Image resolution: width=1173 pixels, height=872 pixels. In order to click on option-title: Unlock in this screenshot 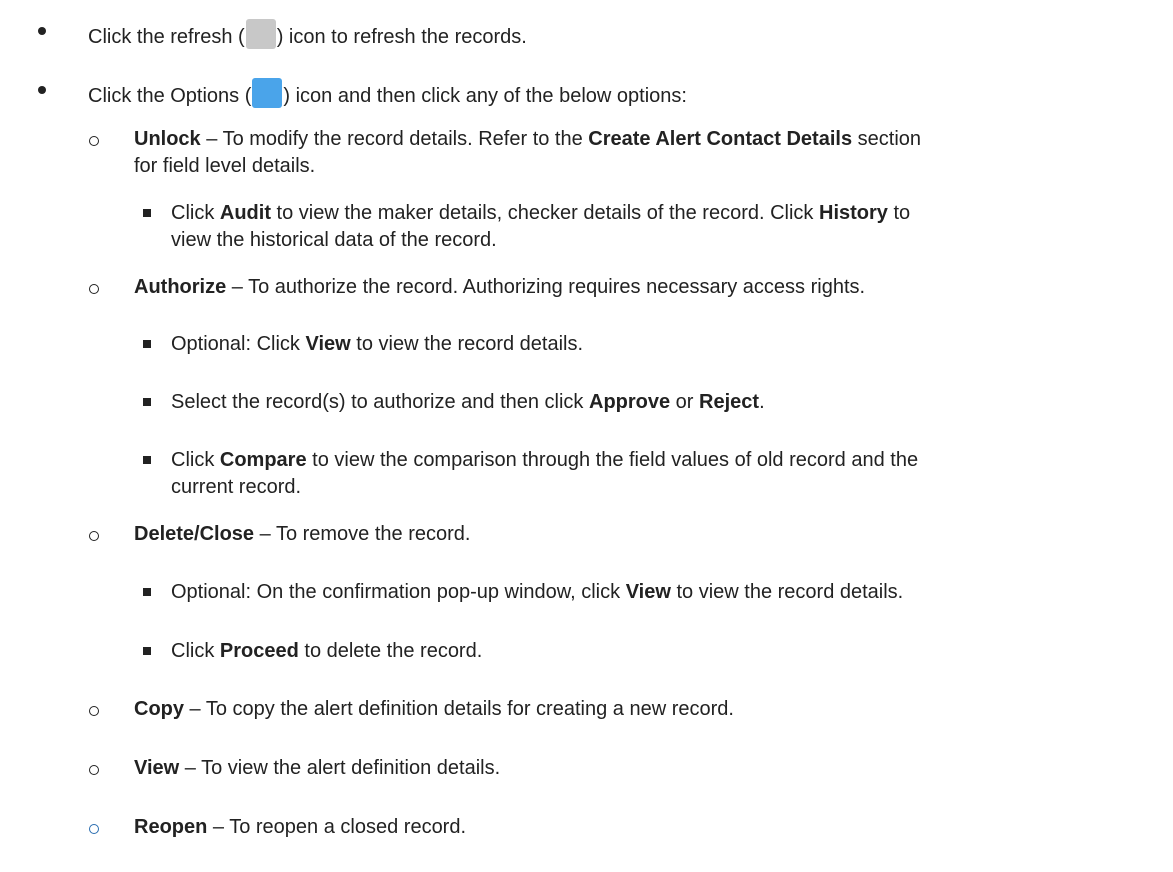, I will do `click(167, 139)`.